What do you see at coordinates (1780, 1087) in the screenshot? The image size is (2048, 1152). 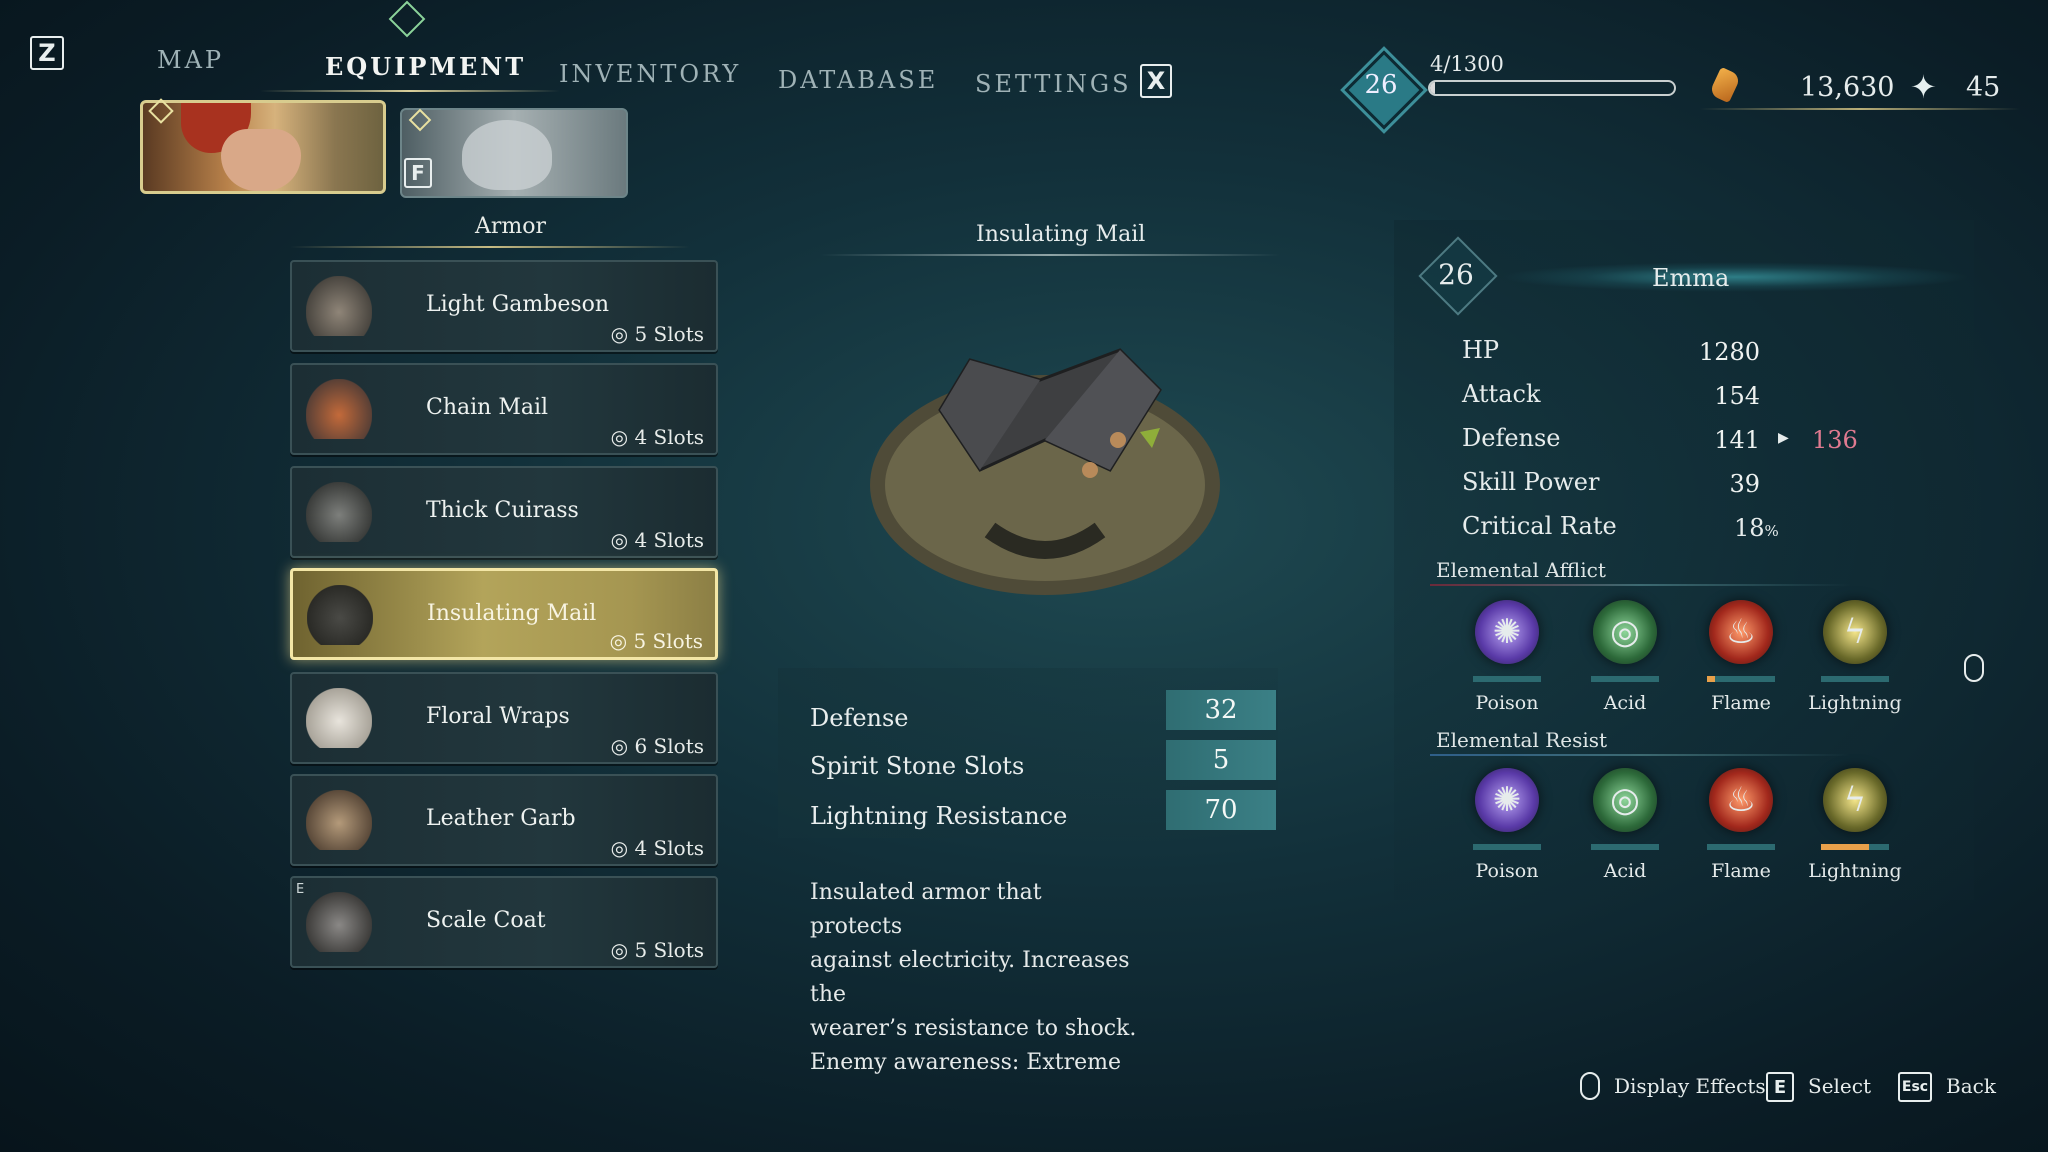 I see `e-key-icon: E` at bounding box center [1780, 1087].